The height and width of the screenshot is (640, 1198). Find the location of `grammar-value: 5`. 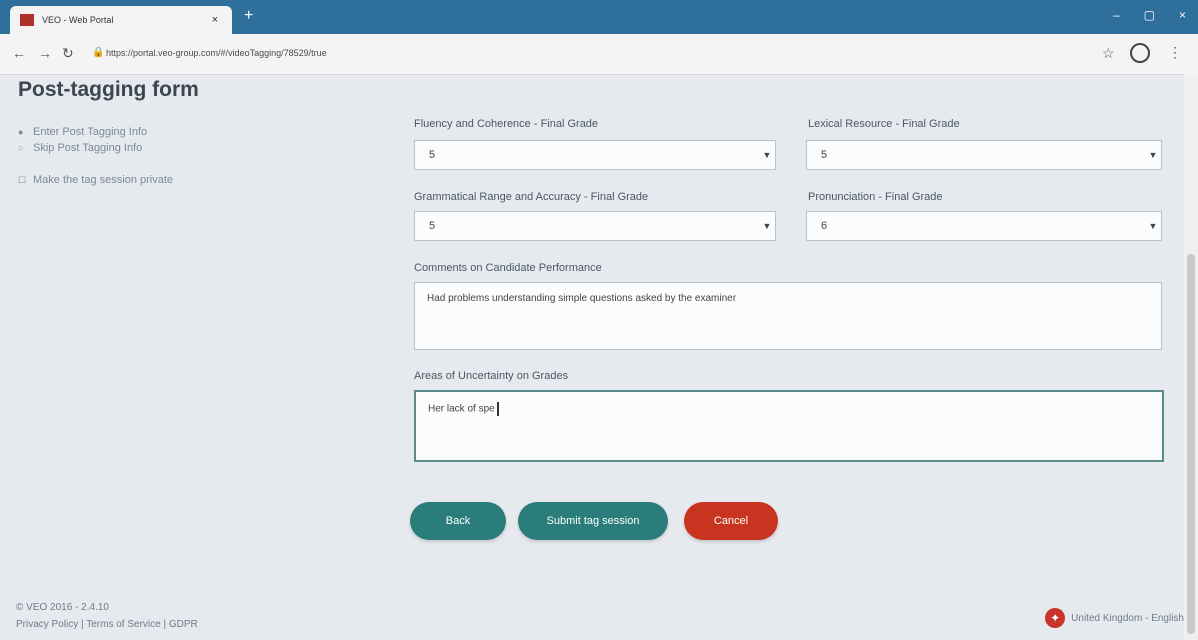

grammar-value: 5 is located at coordinates (432, 226).